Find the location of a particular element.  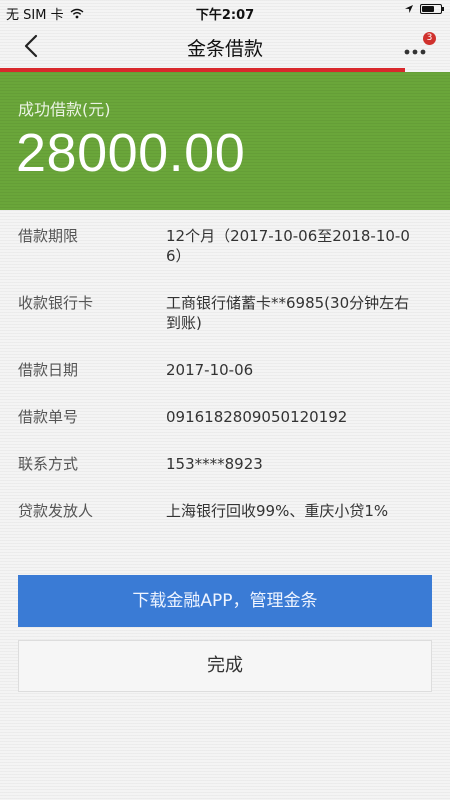

detail-label: 借款单号 is located at coordinates (48, 417).